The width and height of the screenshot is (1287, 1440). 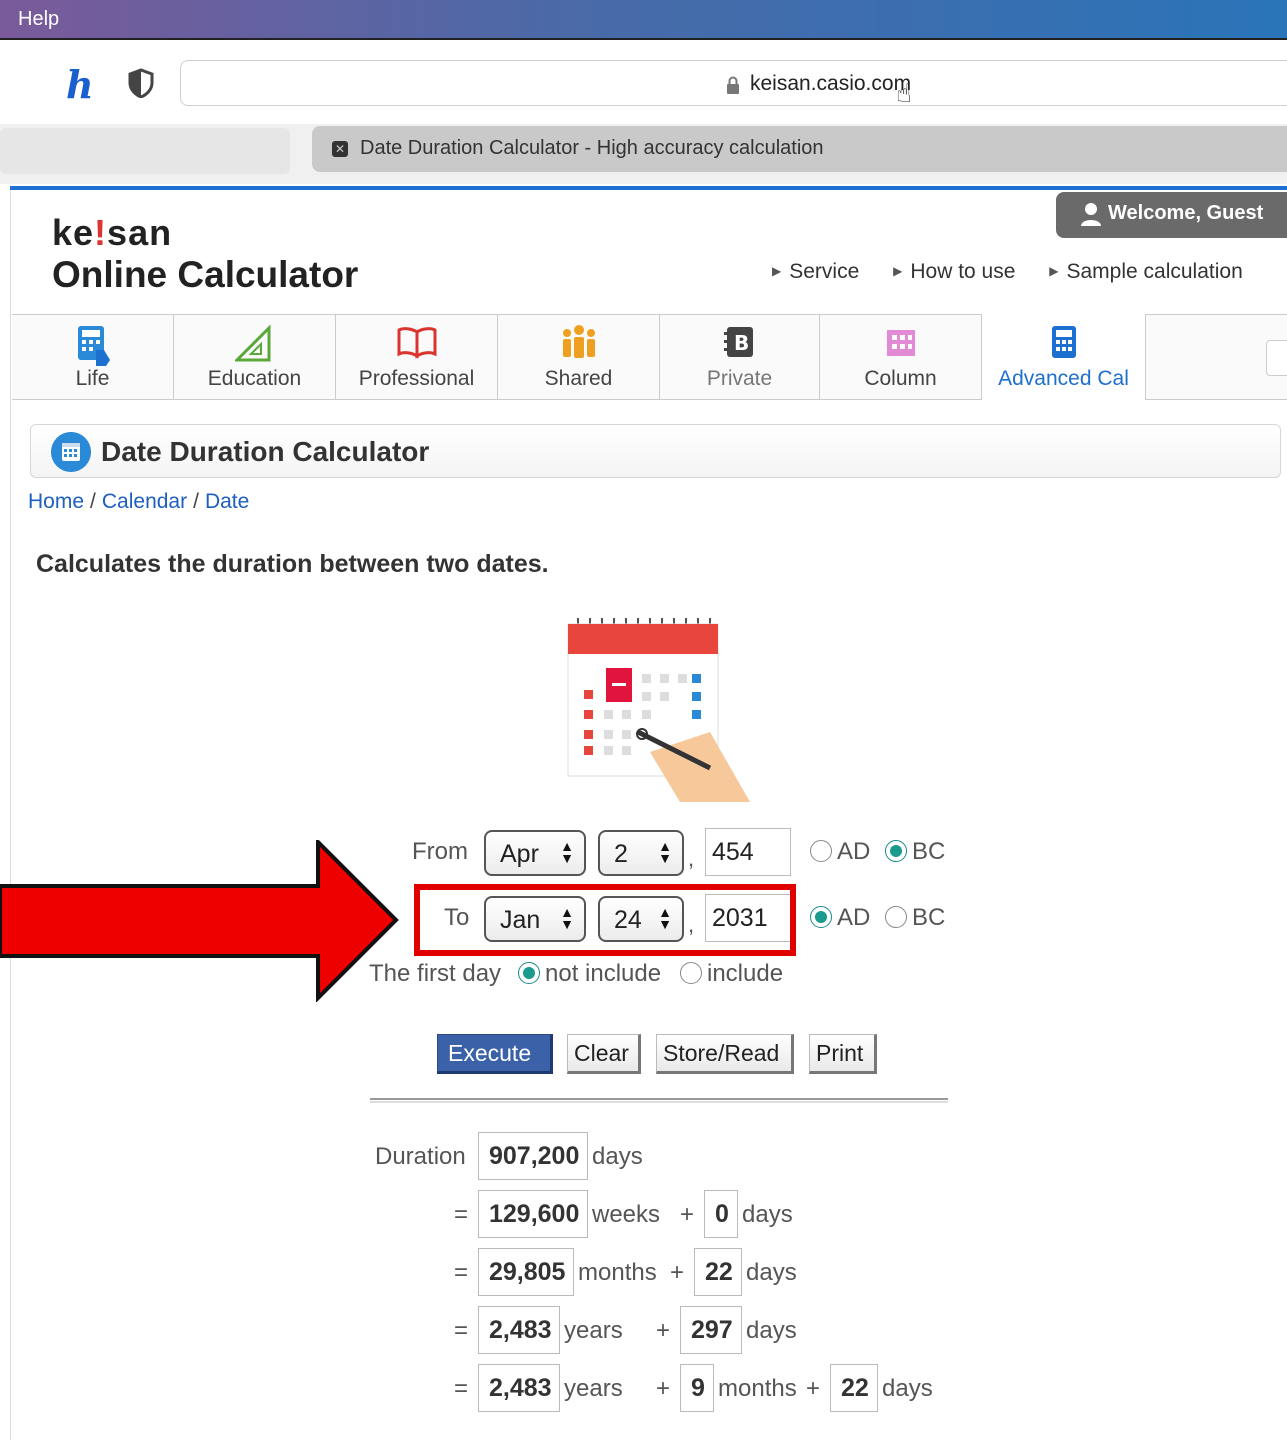 What do you see at coordinates (93, 346) in the screenshot?
I see `calculator-hand-icon` at bounding box center [93, 346].